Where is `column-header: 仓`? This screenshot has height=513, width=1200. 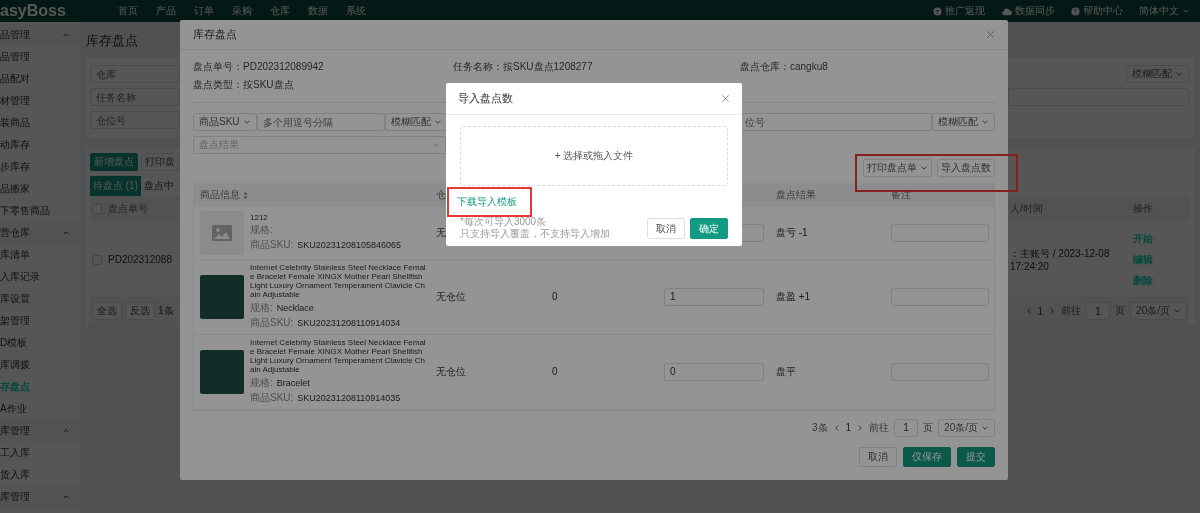 column-header: 仓 is located at coordinates (441, 195).